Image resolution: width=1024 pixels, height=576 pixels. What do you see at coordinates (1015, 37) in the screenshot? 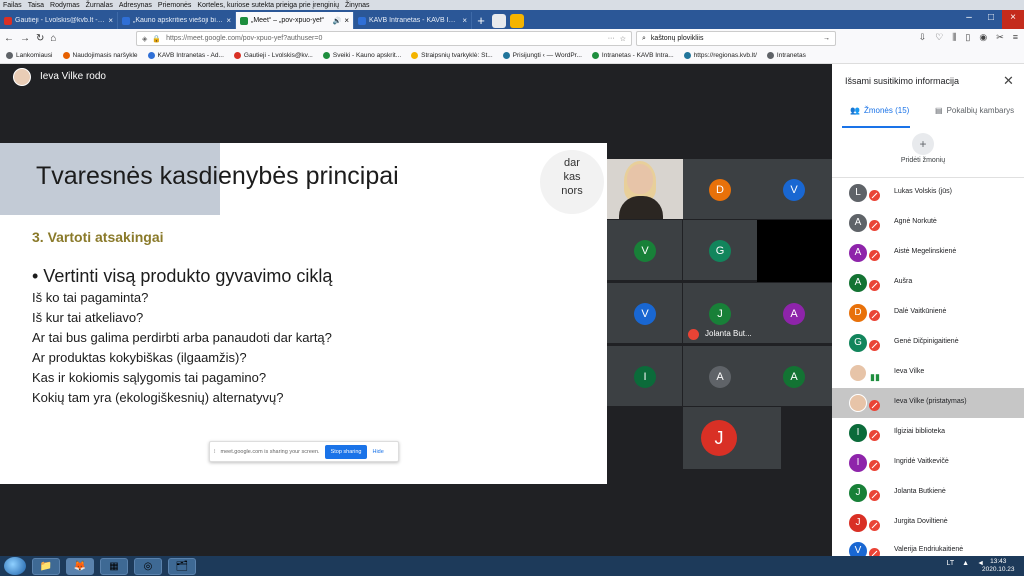
I see `menu-icon: ≡` at bounding box center [1015, 37].